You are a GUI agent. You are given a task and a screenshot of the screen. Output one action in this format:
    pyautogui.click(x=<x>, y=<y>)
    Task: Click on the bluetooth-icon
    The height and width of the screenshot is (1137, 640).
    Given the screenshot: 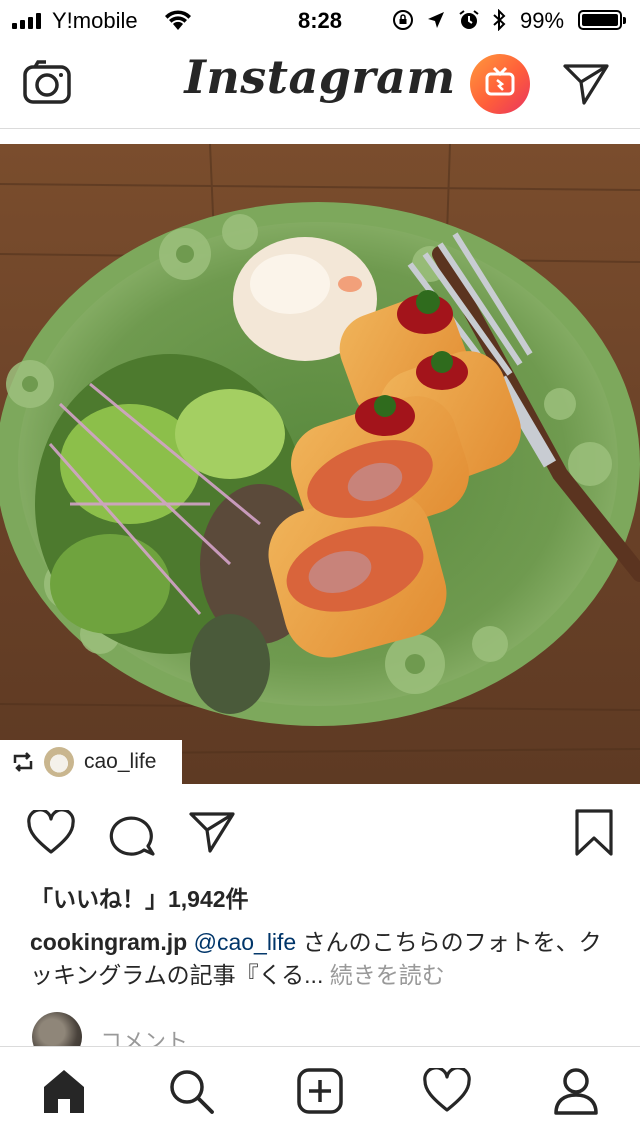 What is the action you would take?
    pyautogui.click(x=499, y=20)
    